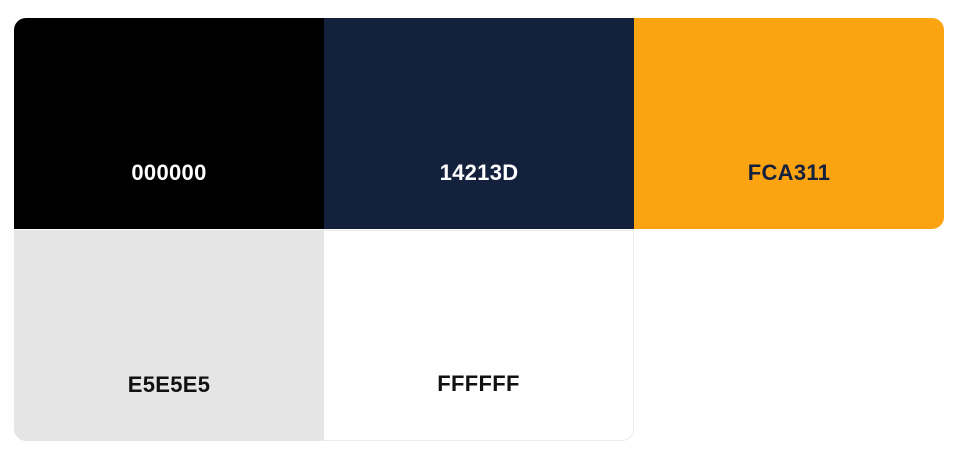  What do you see at coordinates (169, 123) in the screenshot?
I see `color-swatch-000000: 000000` at bounding box center [169, 123].